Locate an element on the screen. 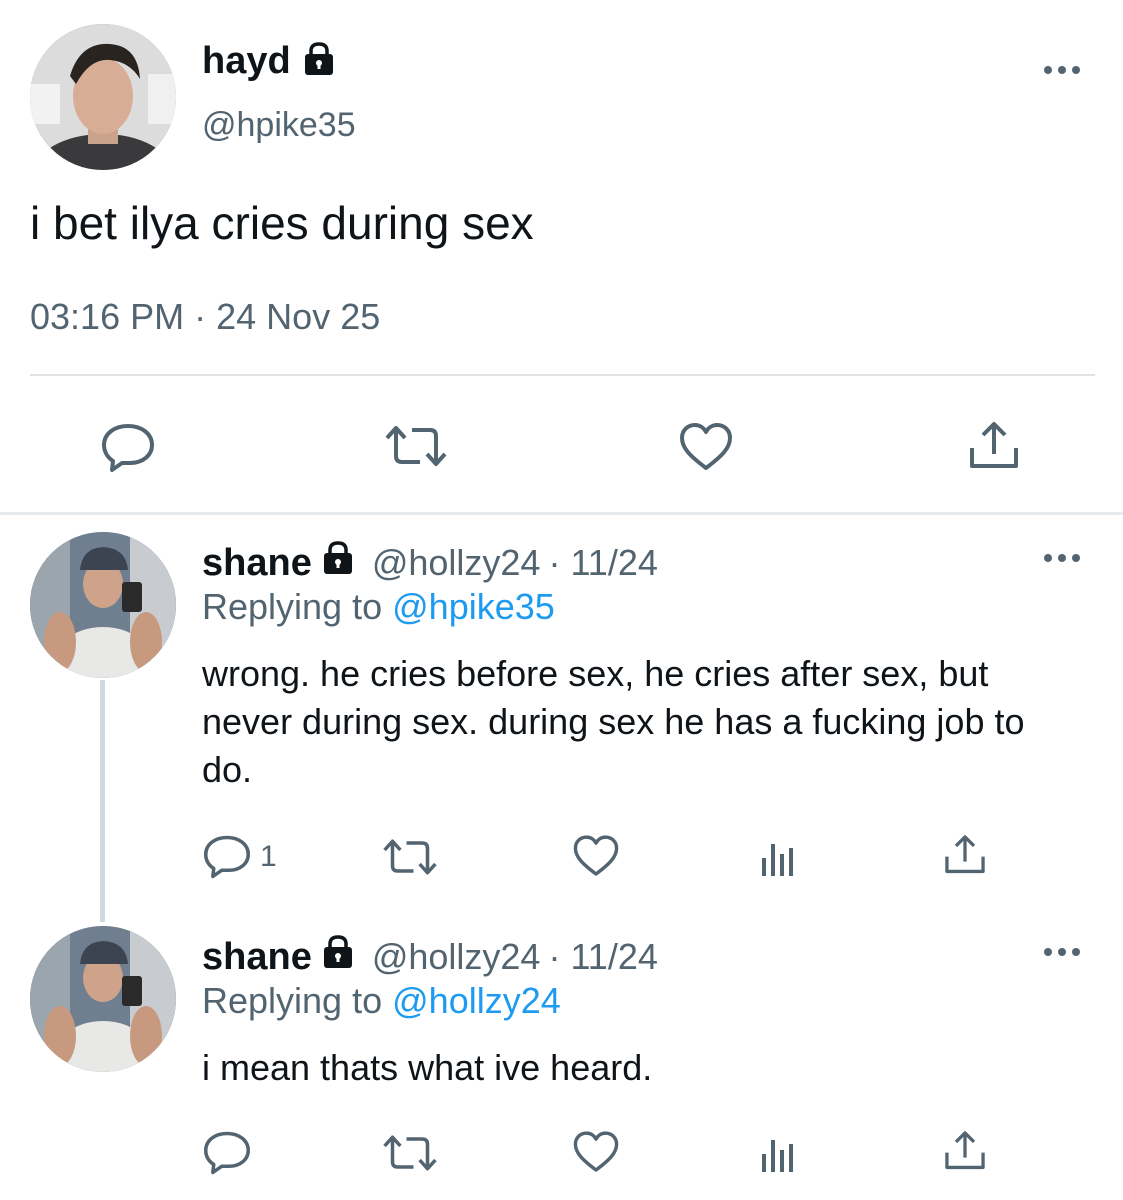 The image size is (1123, 1200). author-row: hayd is located at coordinates (269, 61).